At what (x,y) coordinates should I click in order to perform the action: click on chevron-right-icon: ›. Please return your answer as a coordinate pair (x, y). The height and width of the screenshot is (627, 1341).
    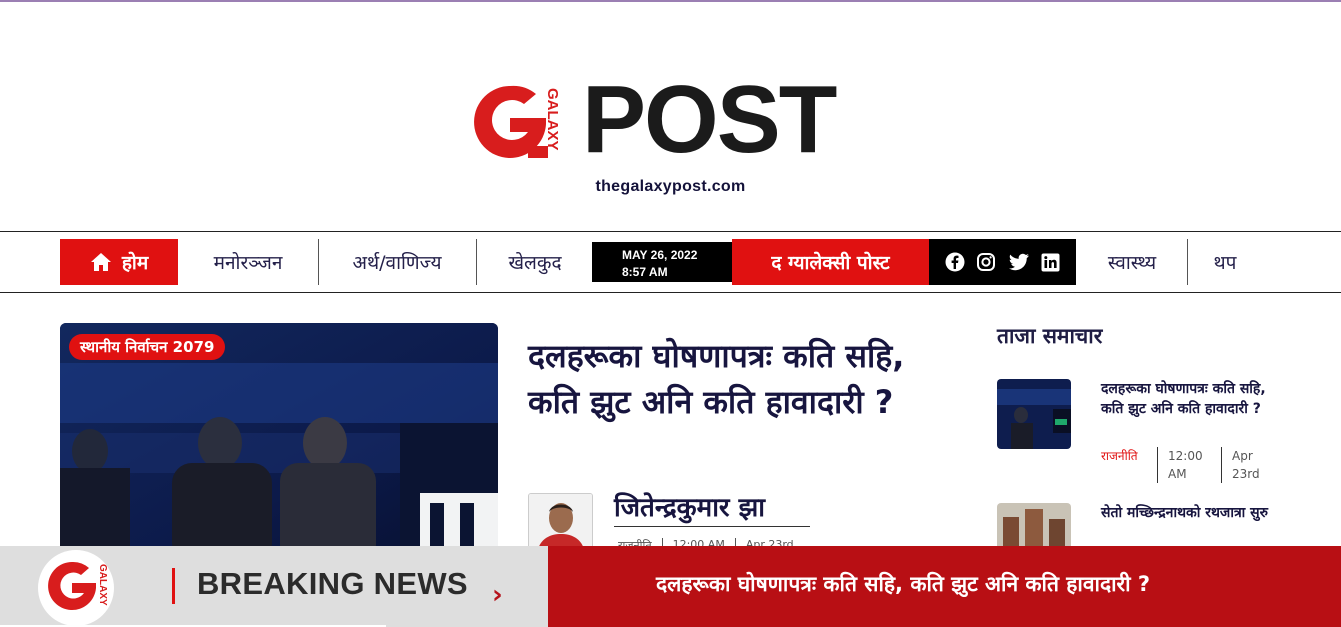
    Looking at the image, I should click on (497, 595).